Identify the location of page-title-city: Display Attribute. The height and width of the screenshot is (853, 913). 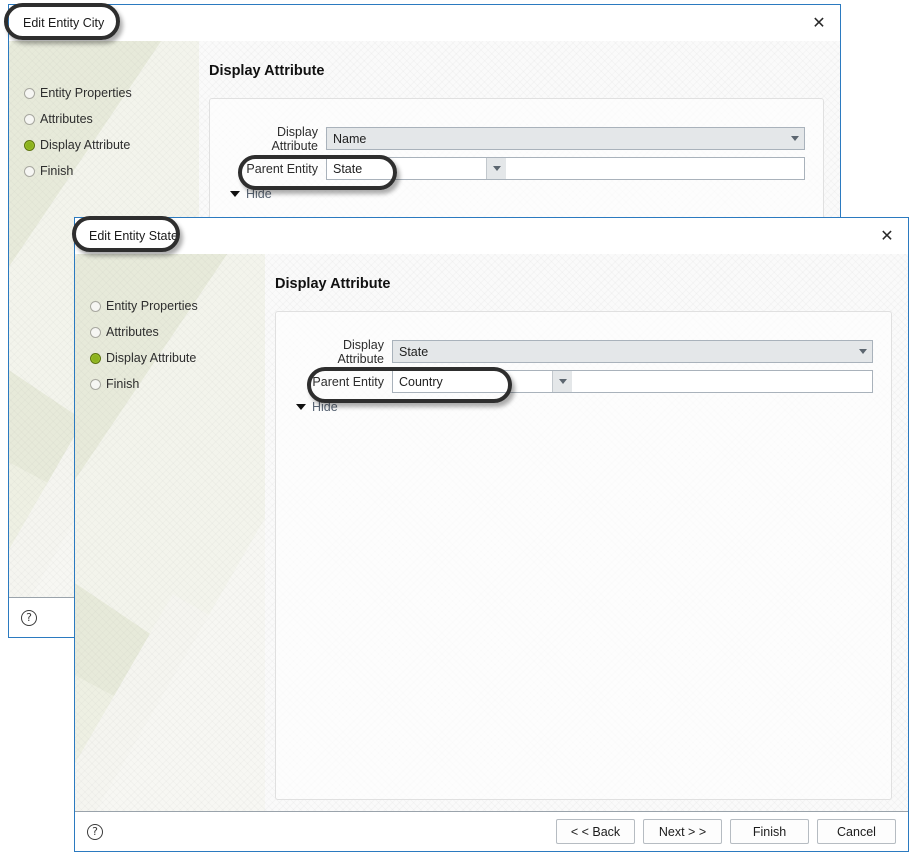
(267, 71).